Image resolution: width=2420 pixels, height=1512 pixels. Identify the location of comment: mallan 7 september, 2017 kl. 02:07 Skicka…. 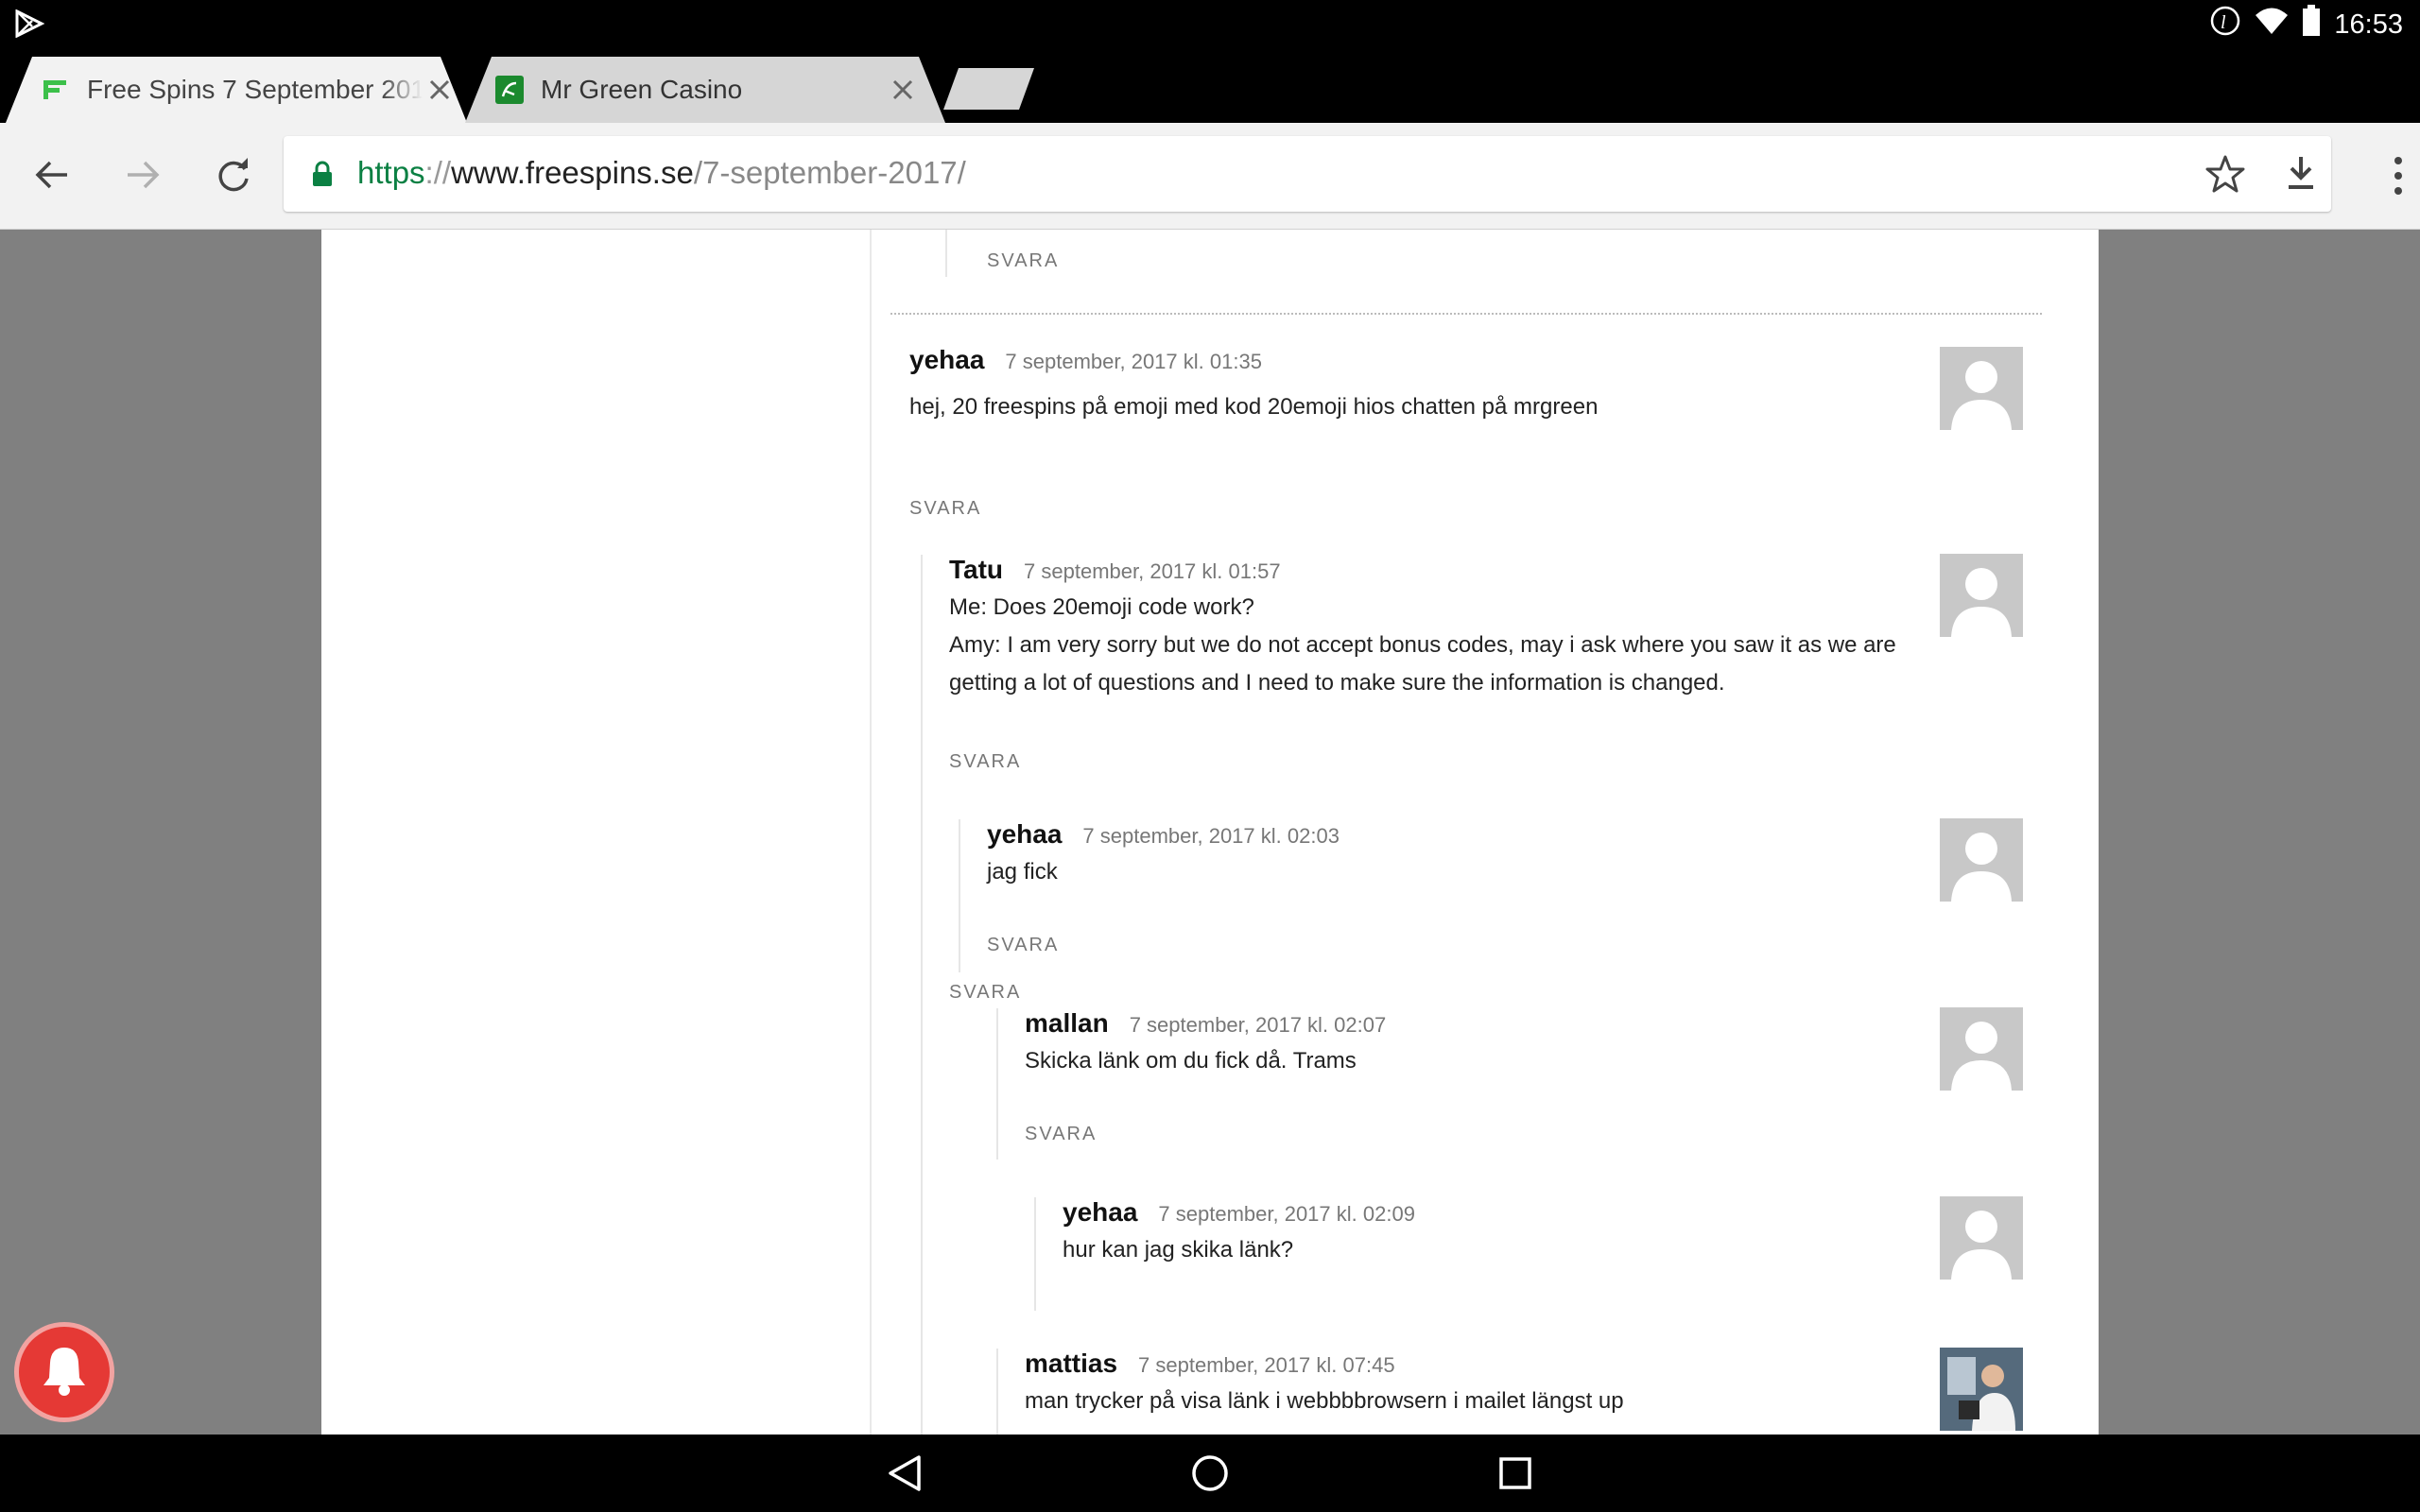
(1464, 1084).